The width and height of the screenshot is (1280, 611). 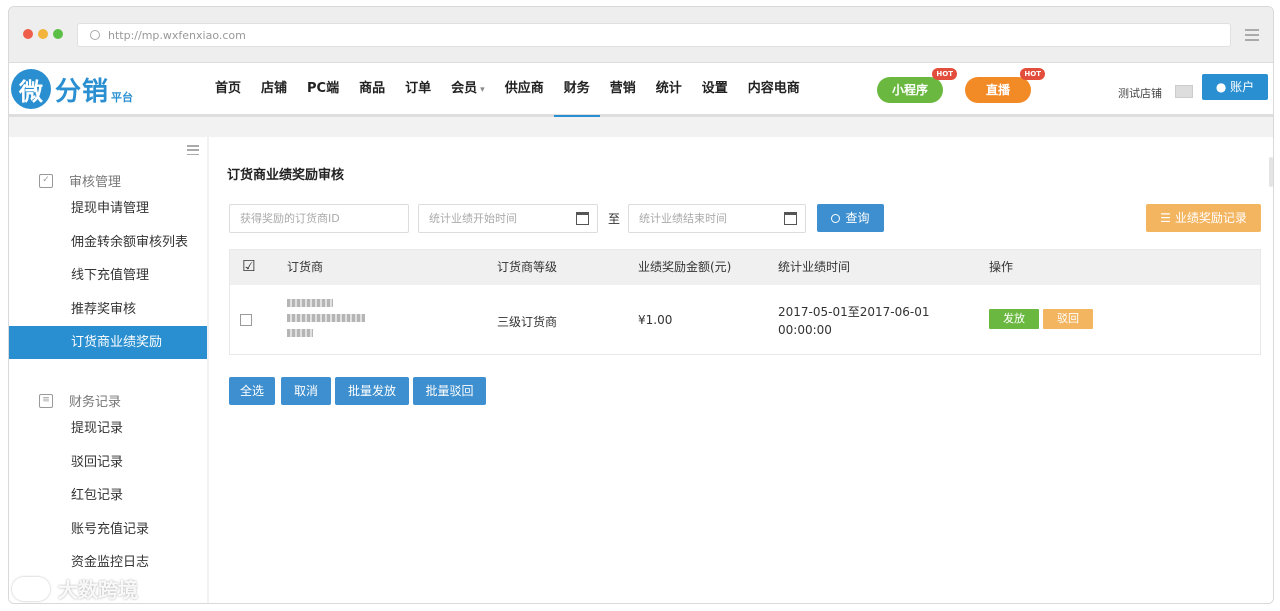 I want to click on nav-products: 商品, so click(x=372, y=90).